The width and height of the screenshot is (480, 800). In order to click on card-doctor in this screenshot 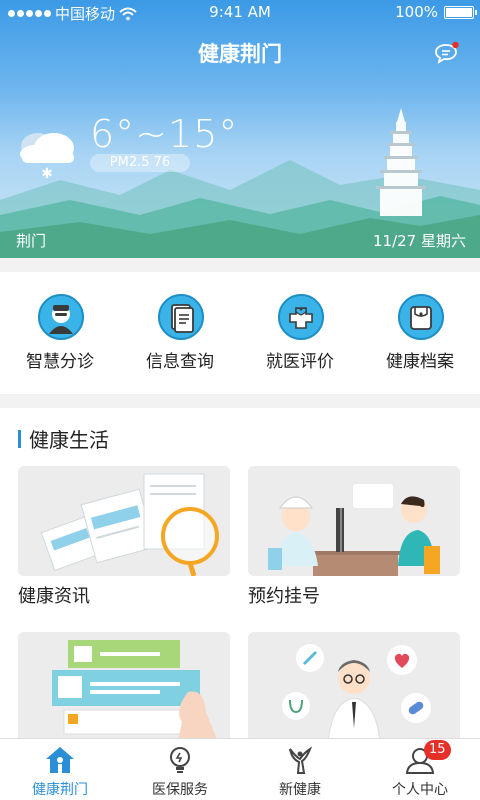, I will do `click(354, 686)`.